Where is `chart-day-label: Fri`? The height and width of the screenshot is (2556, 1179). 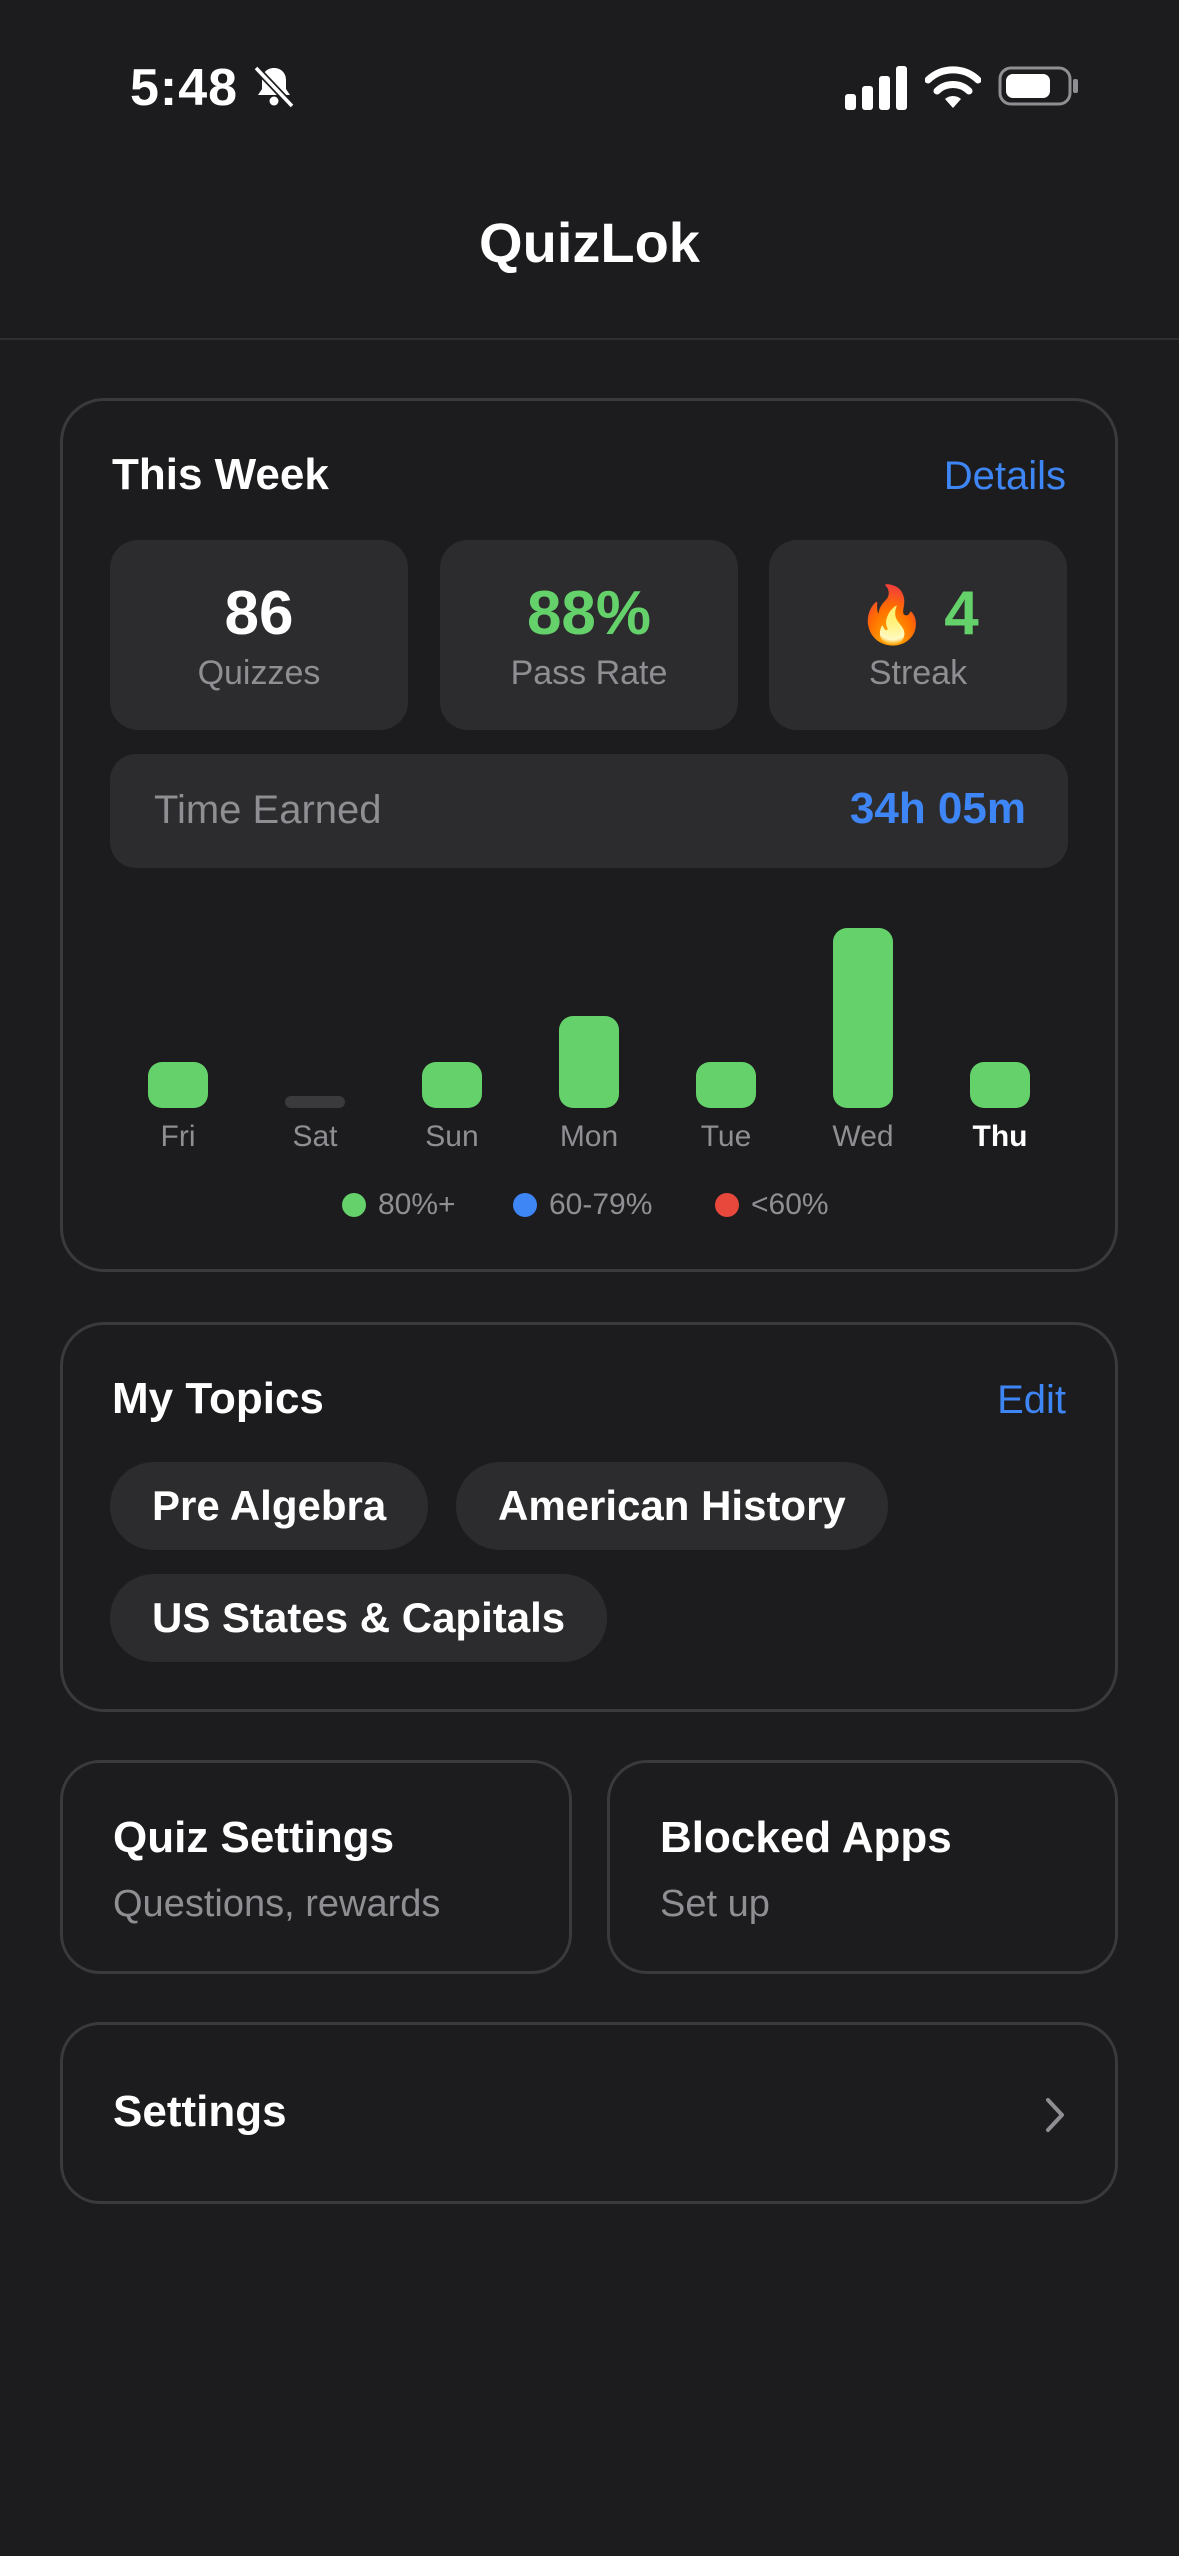 chart-day-label: Fri is located at coordinates (178, 1136).